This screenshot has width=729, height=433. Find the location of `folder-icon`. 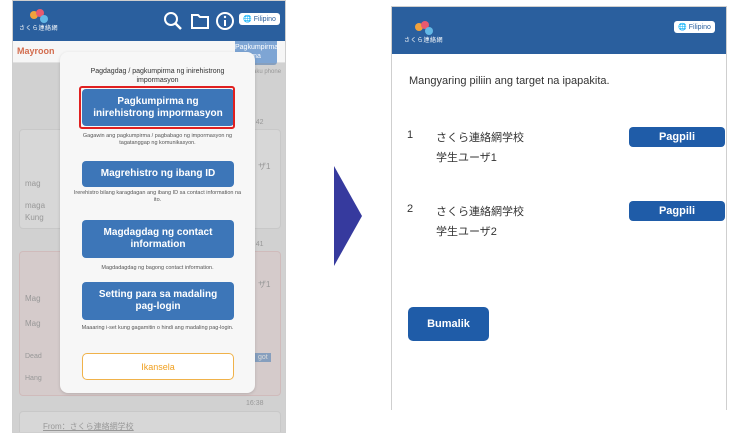

folder-icon is located at coordinates (200, 21).